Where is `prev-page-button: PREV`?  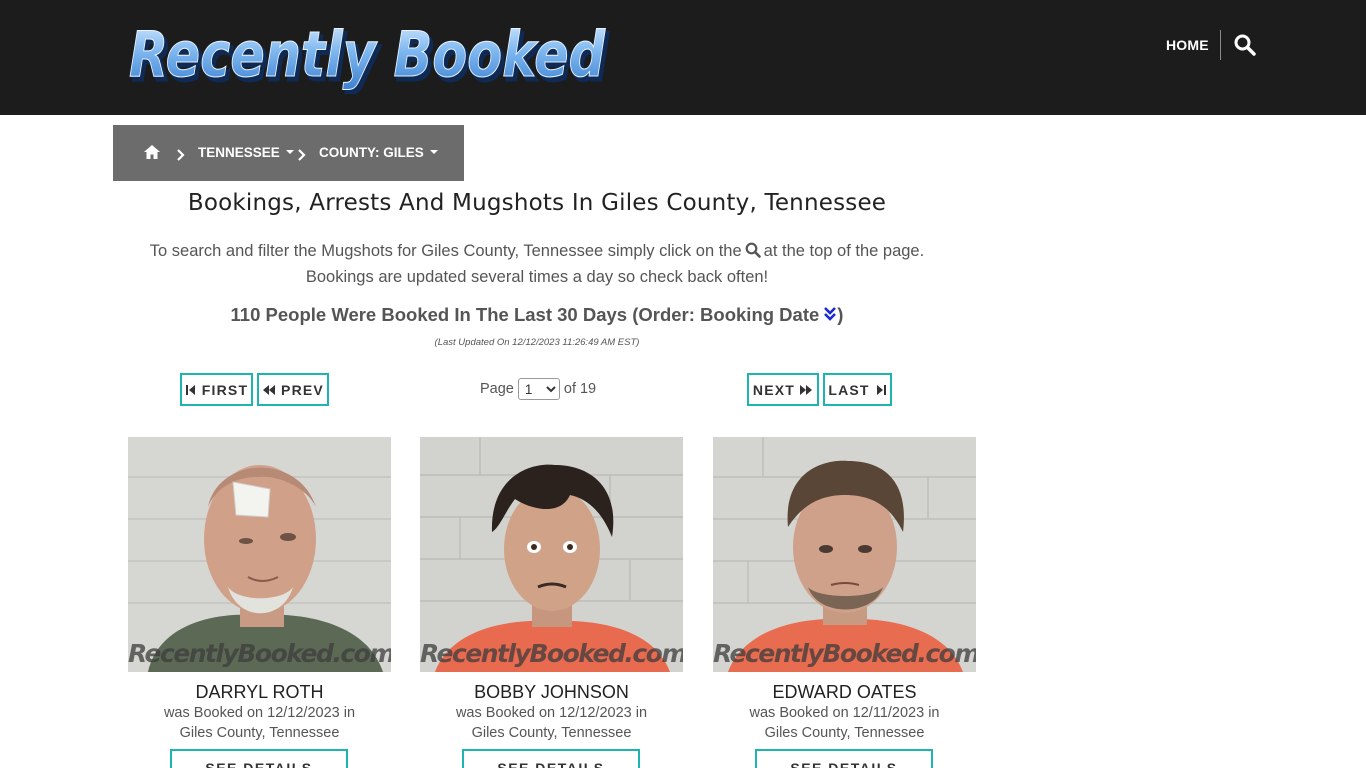
prev-page-button: PREV is located at coordinates (293, 389).